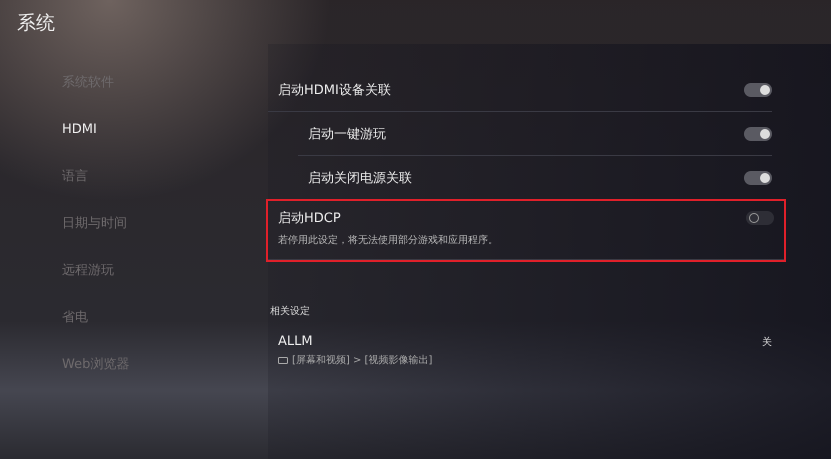  Describe the element at coordinates (165, 270) in the screenshot. I see `sidebar-item: 远程游玩` at that location.